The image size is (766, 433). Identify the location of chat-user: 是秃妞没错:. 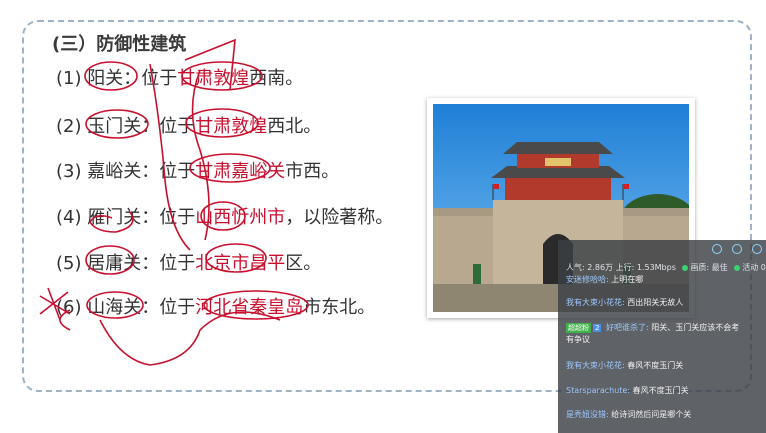
(587, 414).